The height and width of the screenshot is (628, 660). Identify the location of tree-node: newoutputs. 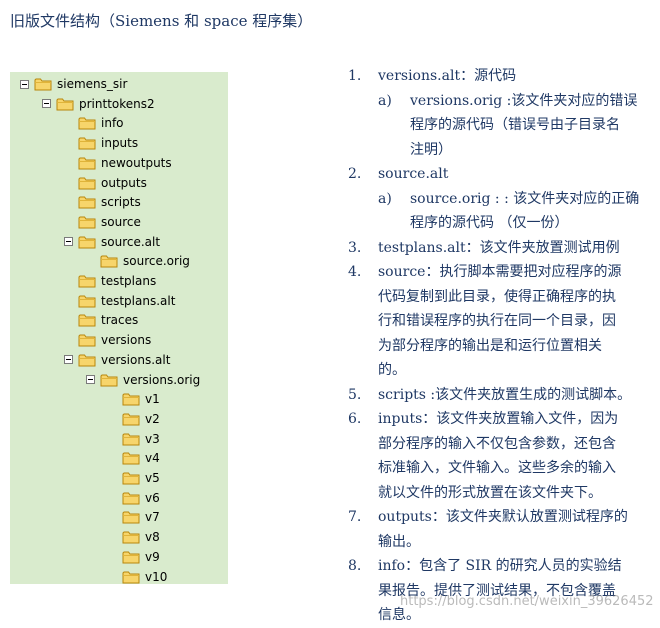
(125, 163).